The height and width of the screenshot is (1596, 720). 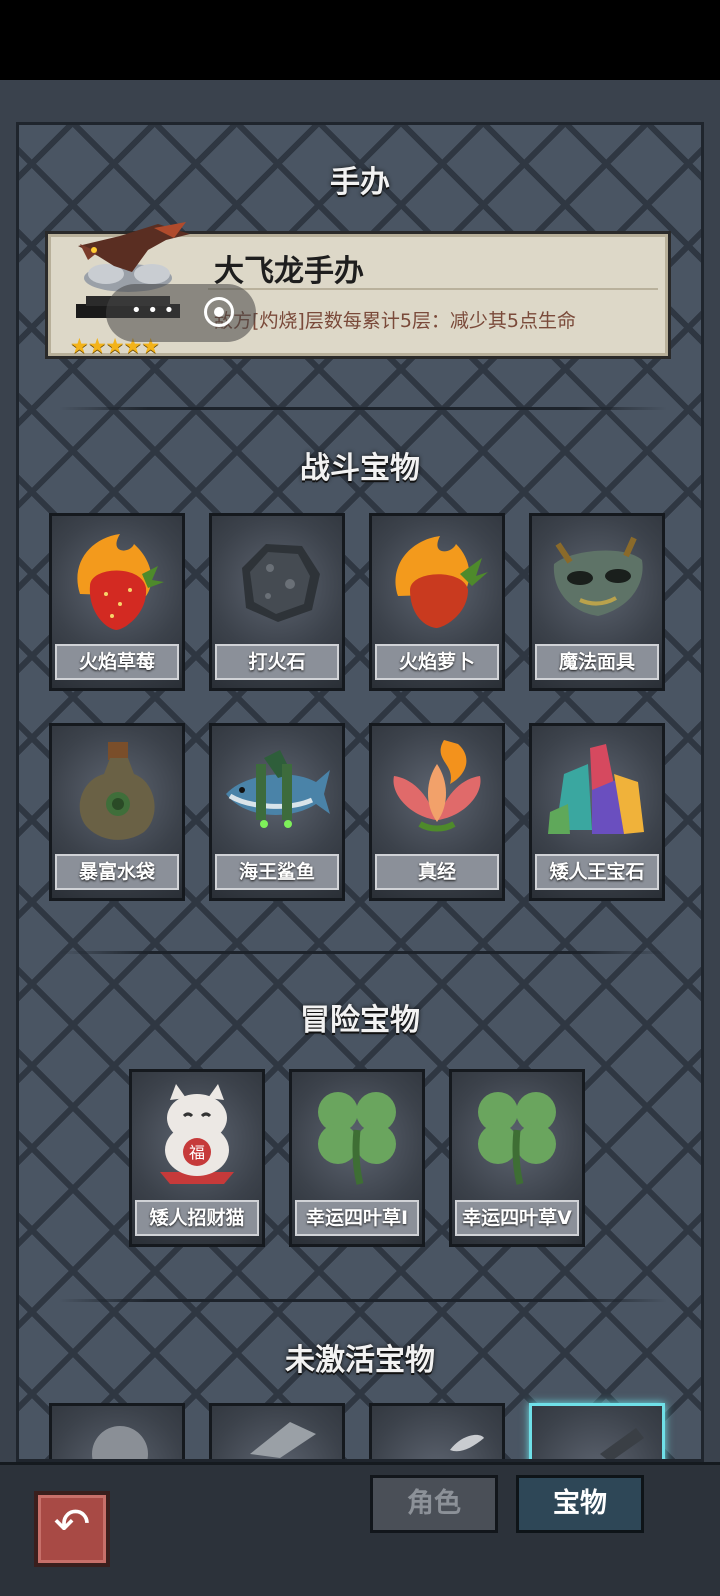 I want to click on dots-icon: • • •, so click(x=153, y=310).